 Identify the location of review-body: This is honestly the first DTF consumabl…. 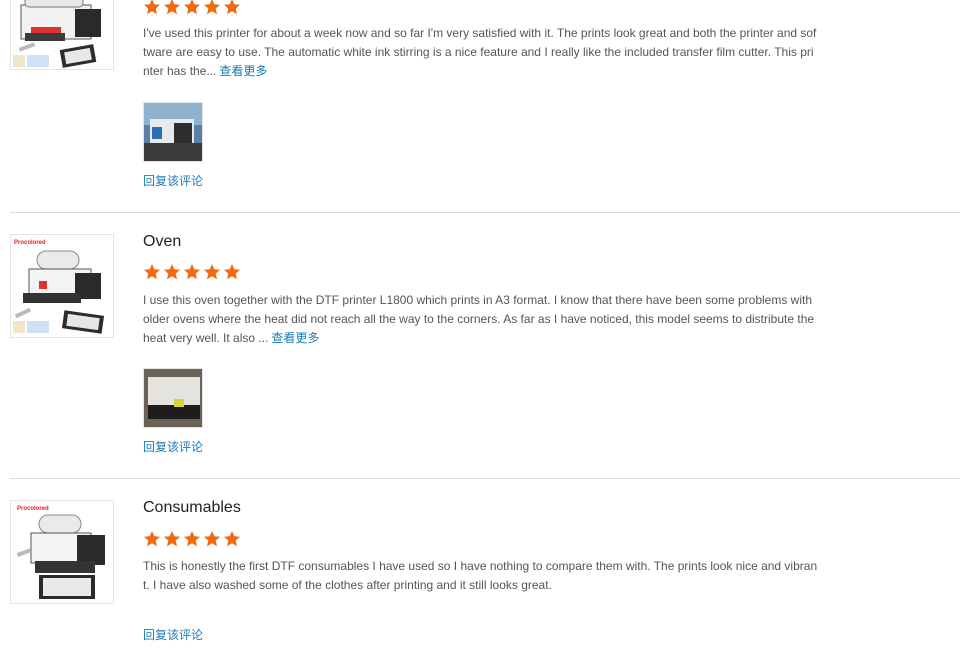
(480, 575).